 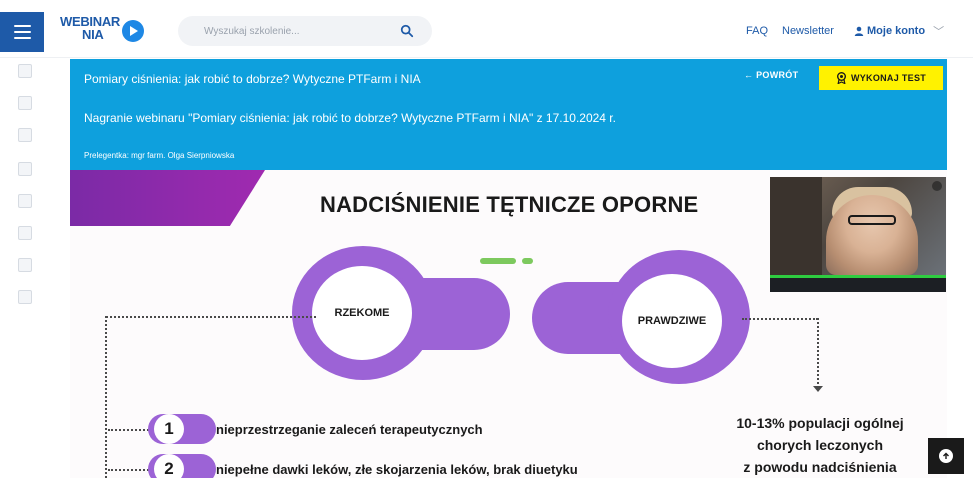 I want to click on stat-line-2: chorych leczonych, so click(x=820, y=445).